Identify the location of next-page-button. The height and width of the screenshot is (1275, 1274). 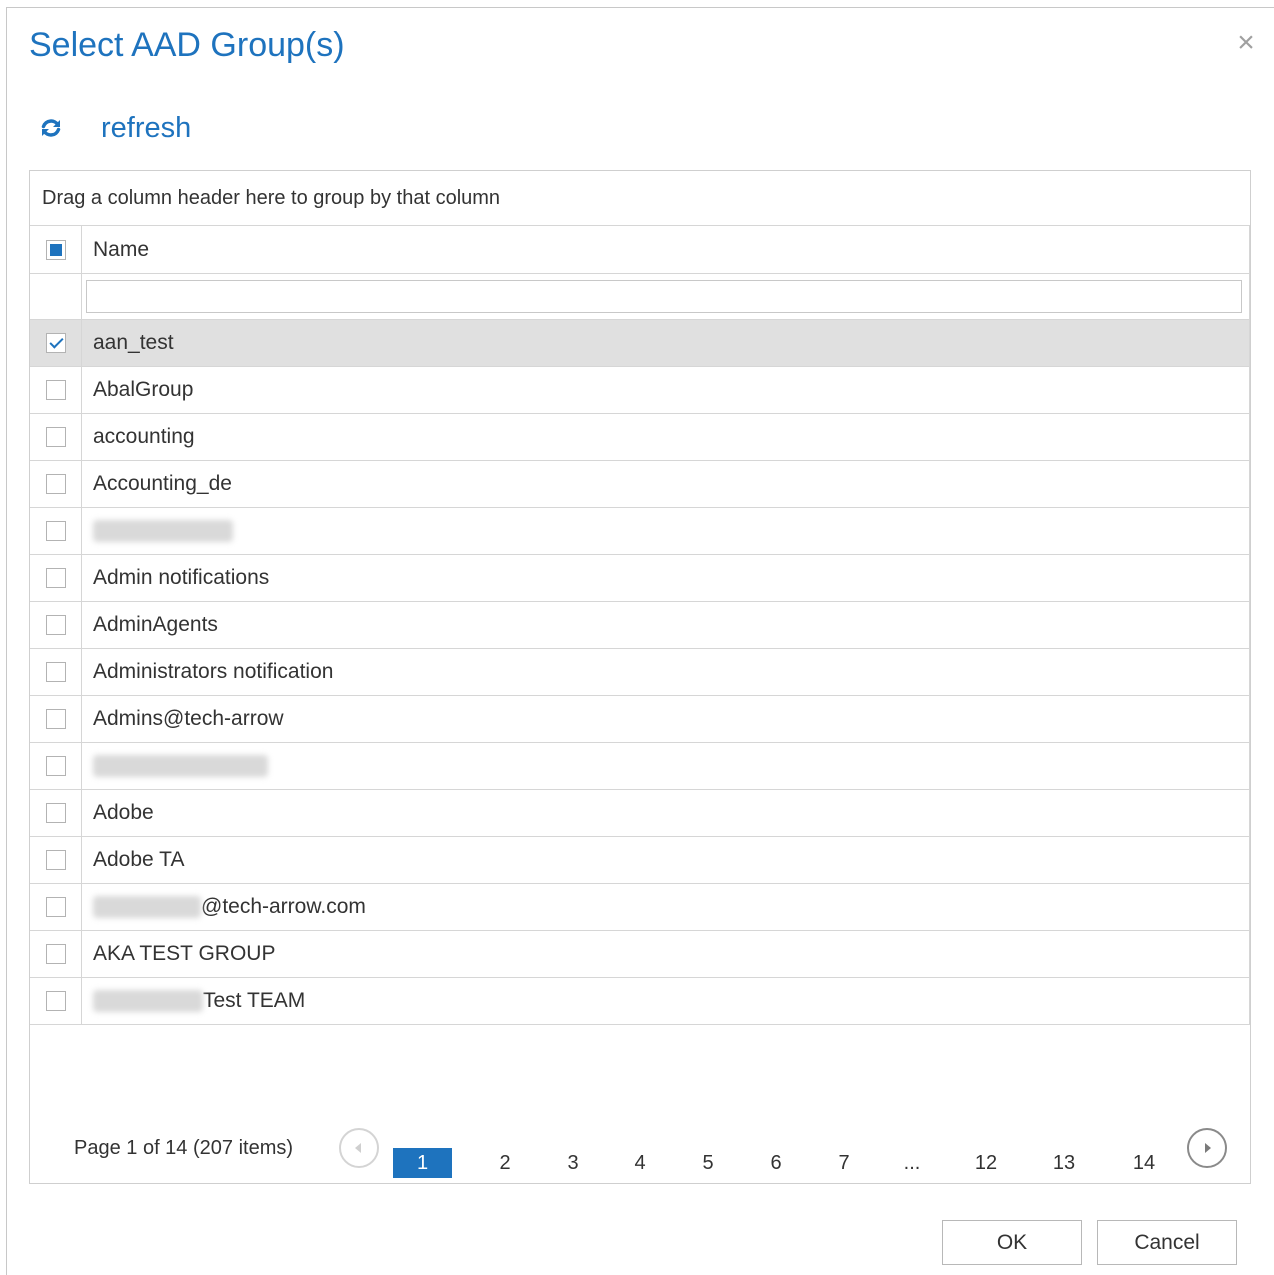
(1207, 1148).